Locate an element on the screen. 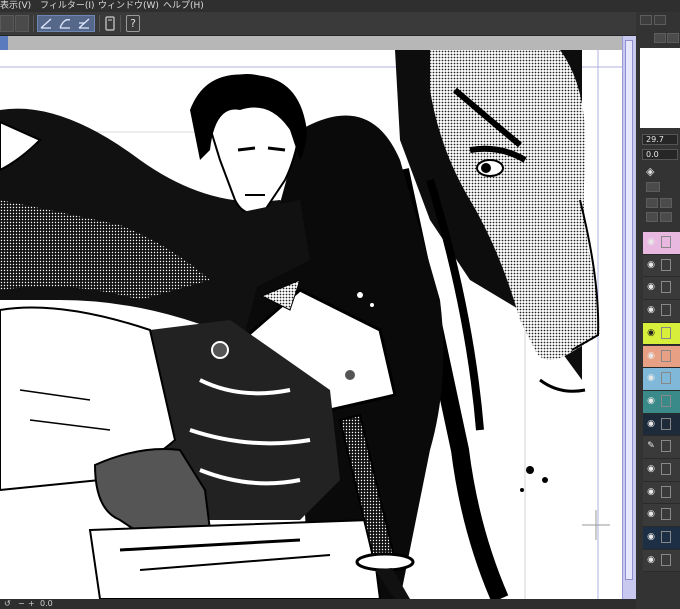 This screenshot has height=609, width=680. zoom-value: 0.0 is located at coordinates (46, 603).